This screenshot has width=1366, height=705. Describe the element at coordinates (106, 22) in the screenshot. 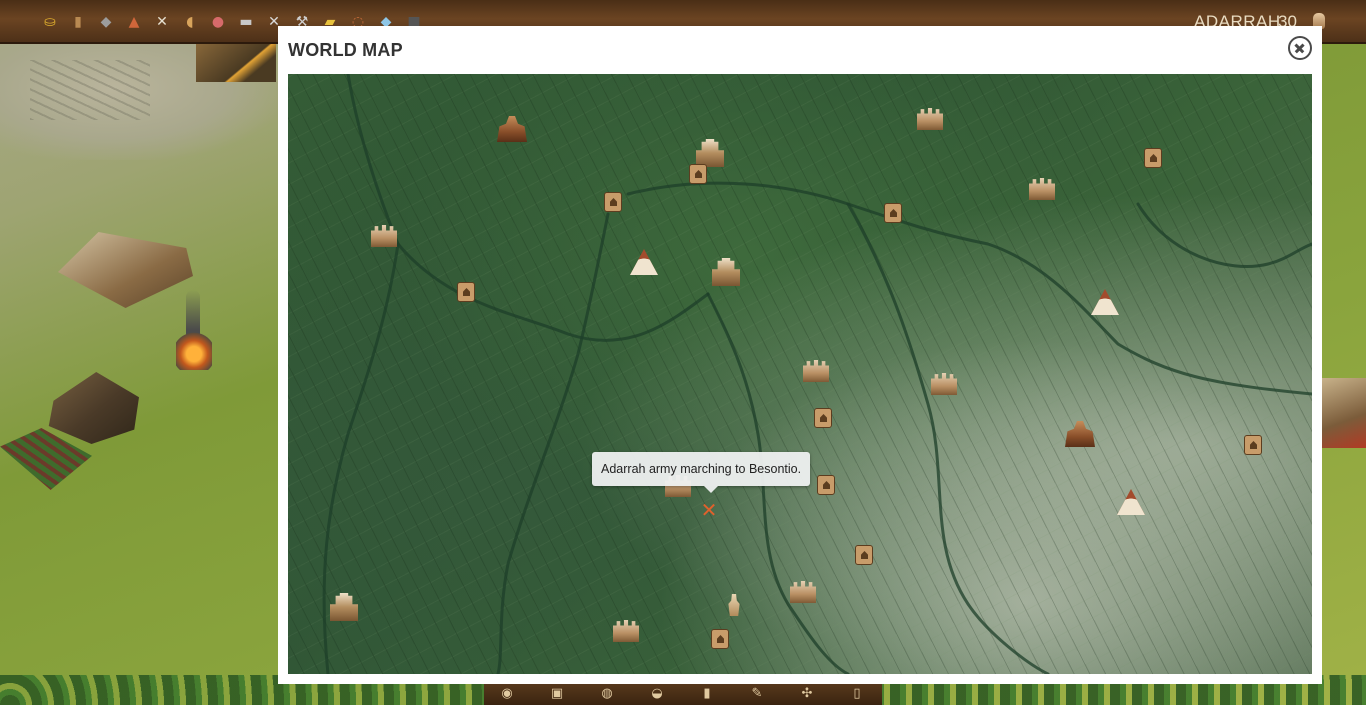

I see `stone-icon: ◆` at that location.